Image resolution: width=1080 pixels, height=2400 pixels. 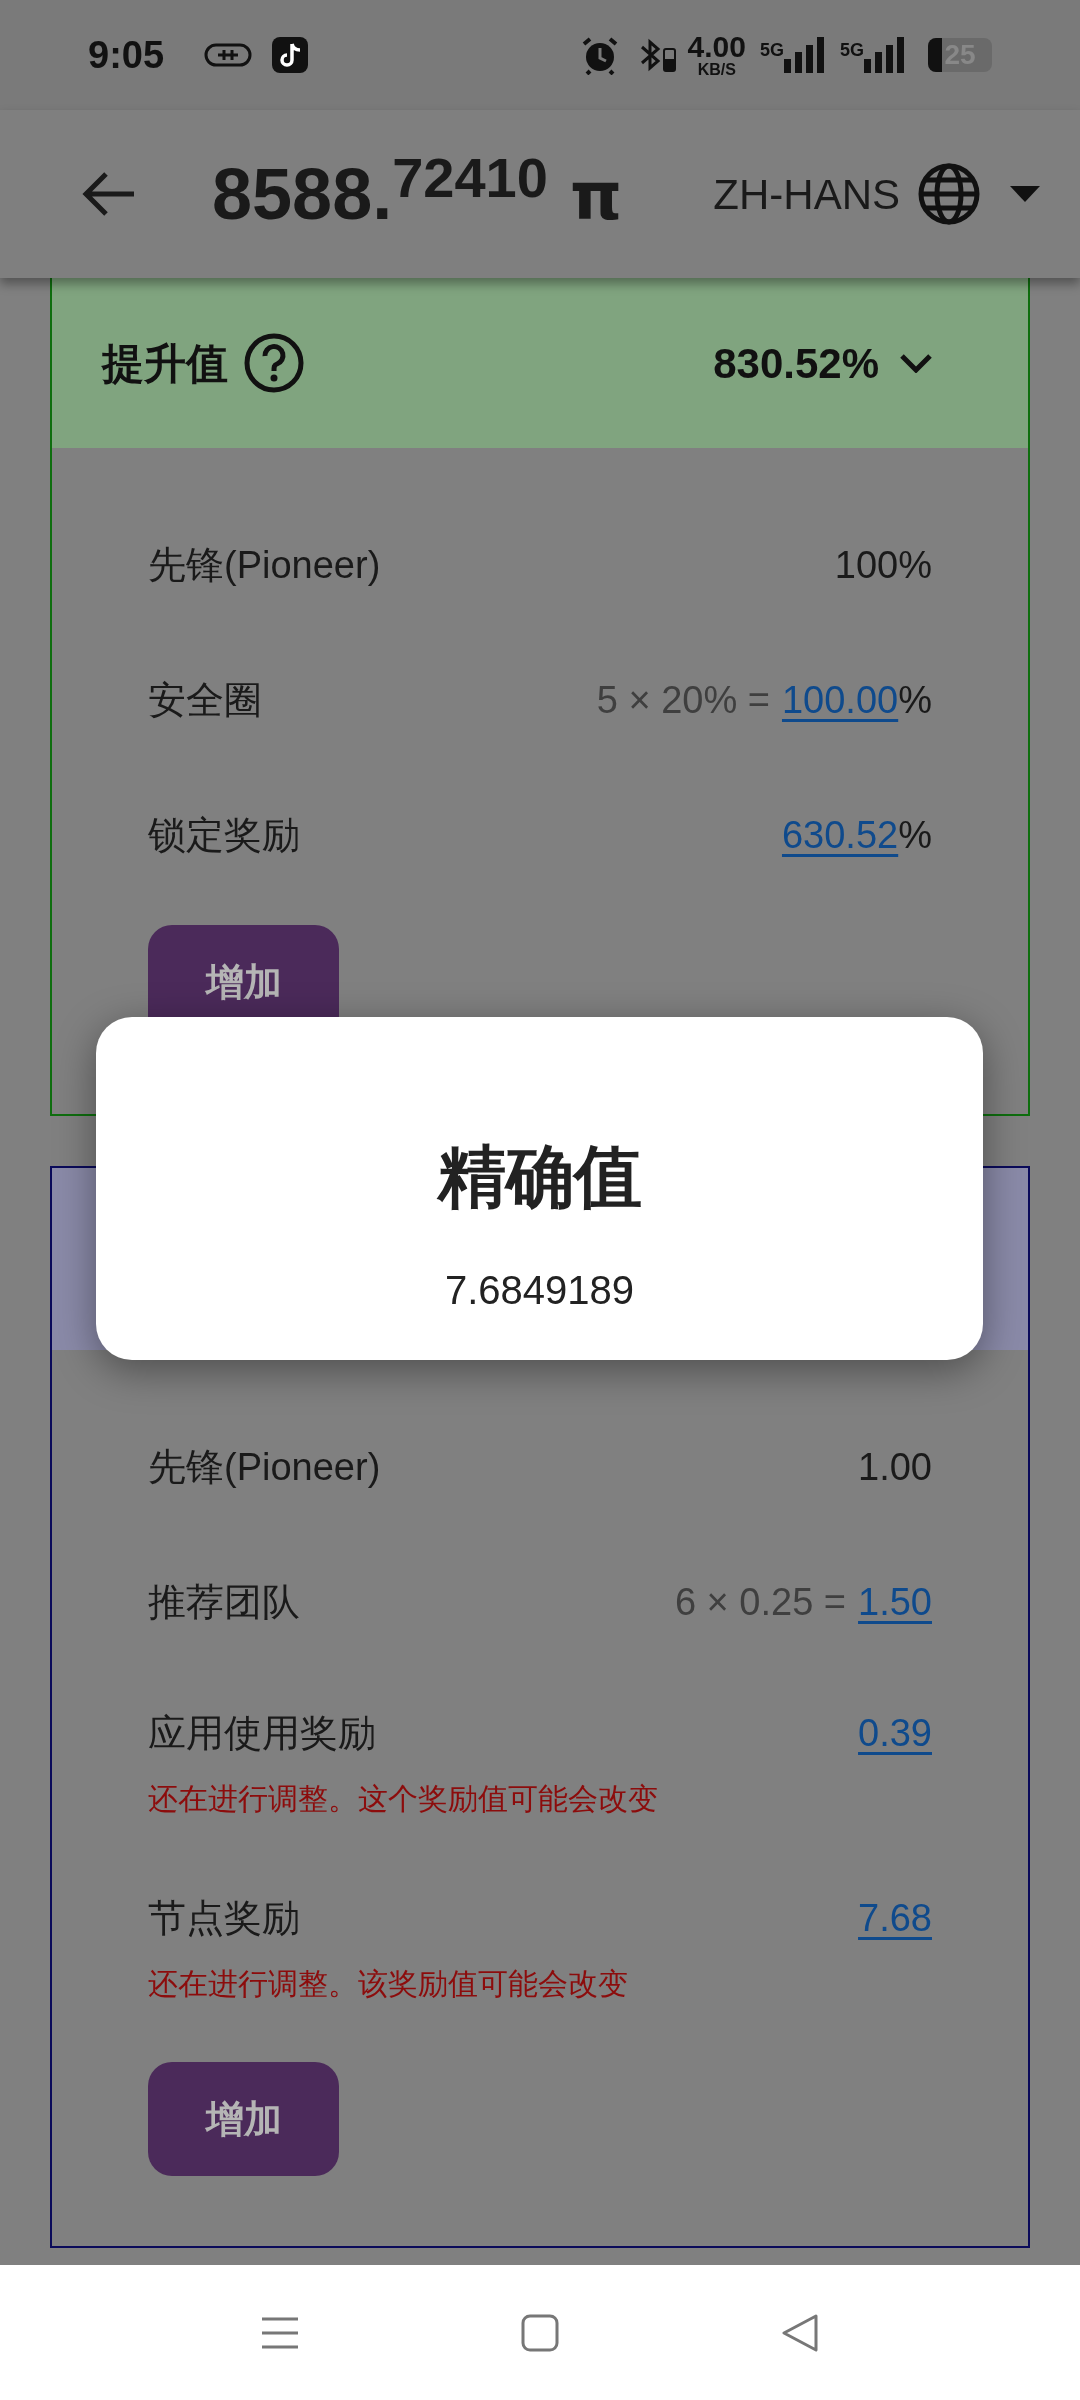 What do you see at coordinates (224, 1918) in the screenshot?
I see `row-label: 节点奖励` at bounding box center [224, 1918].